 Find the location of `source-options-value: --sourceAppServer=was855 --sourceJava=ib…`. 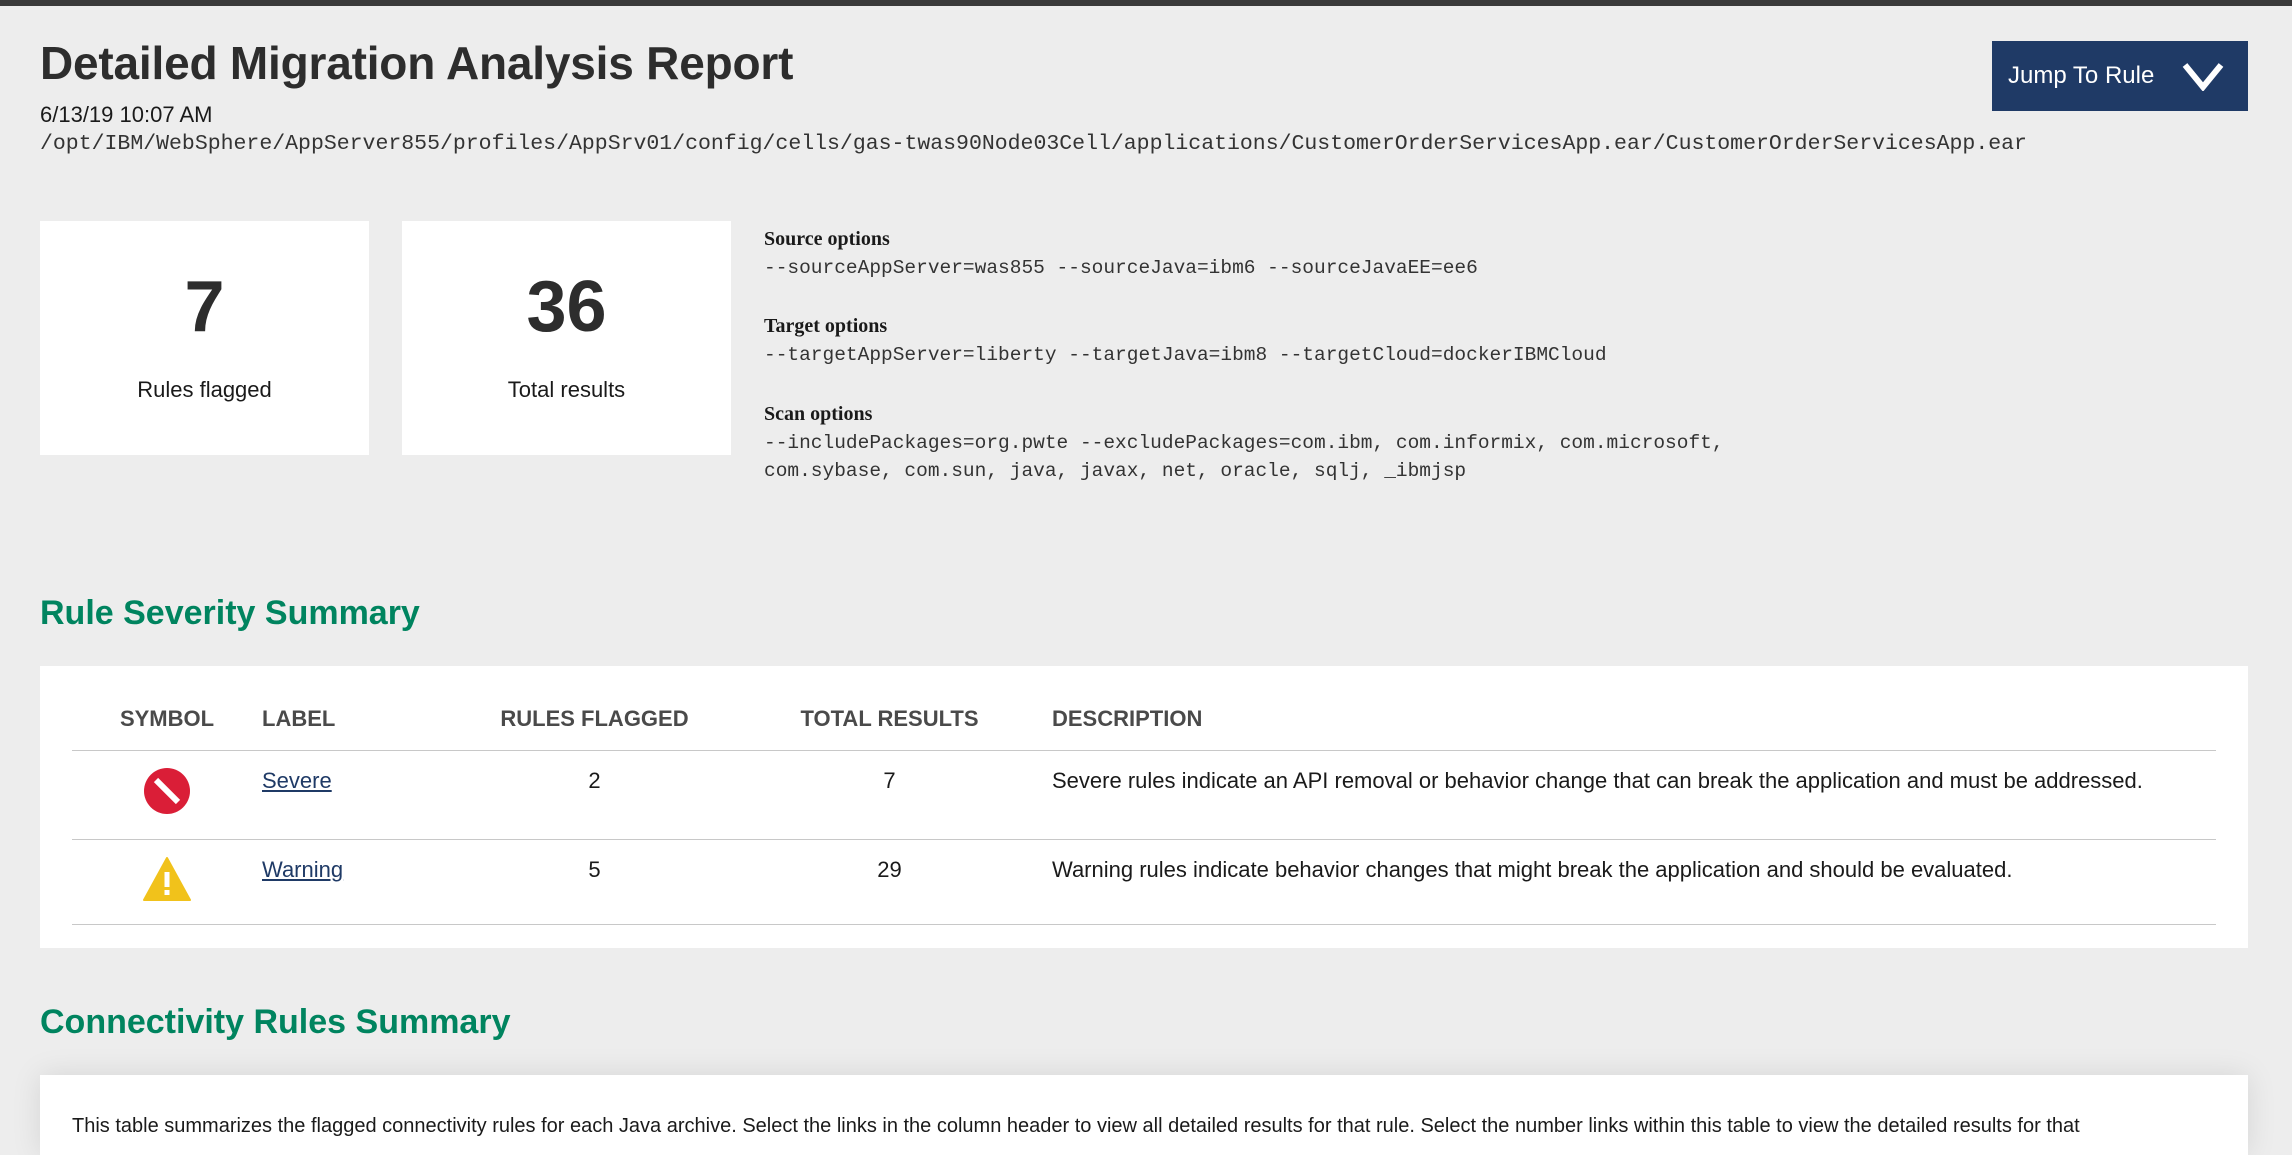

source-options-value: --sourceAppServer=was855 --sourceJava=ib… is located at coordinates (1121, 268).